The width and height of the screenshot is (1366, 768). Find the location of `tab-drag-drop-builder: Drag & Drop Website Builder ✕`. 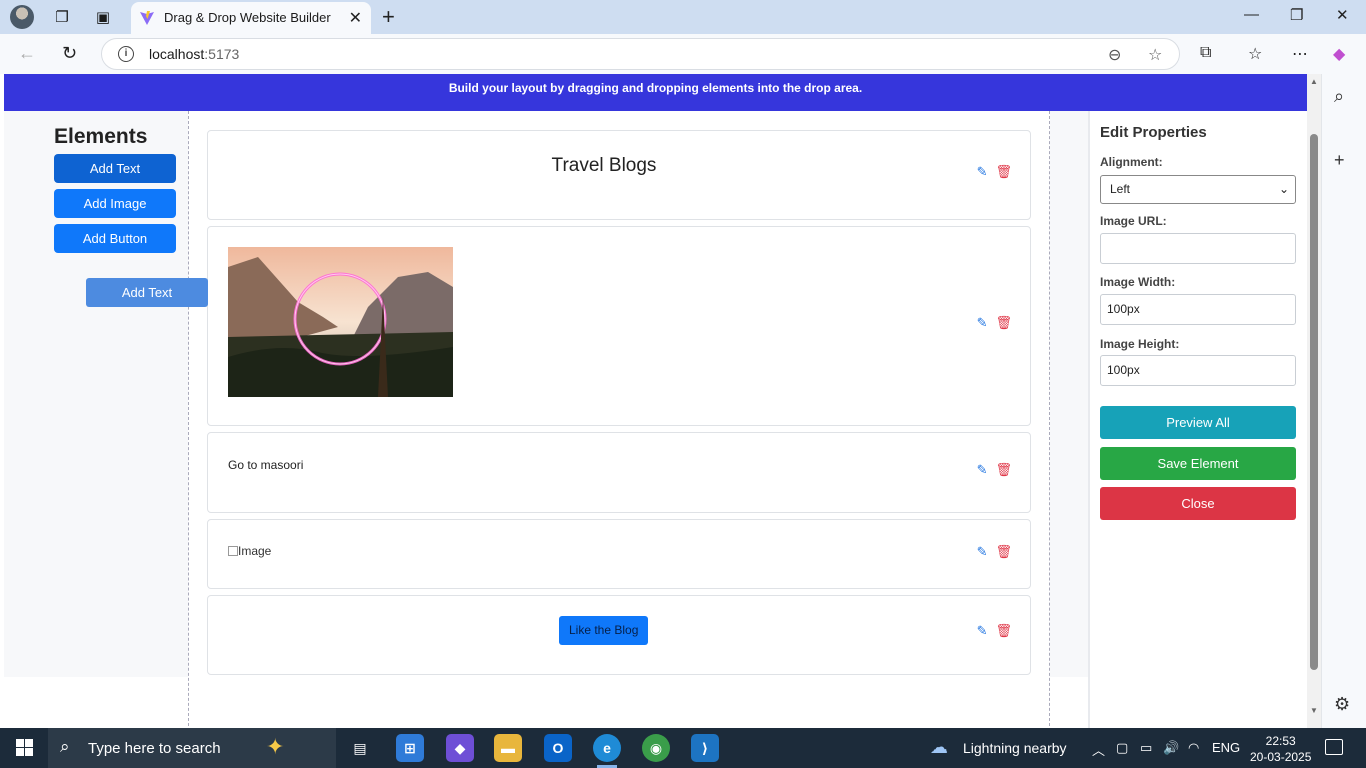

tab-drag-drop-builder: Drag & Drop Website Builder ✕ is located at coordinates (251, 18).